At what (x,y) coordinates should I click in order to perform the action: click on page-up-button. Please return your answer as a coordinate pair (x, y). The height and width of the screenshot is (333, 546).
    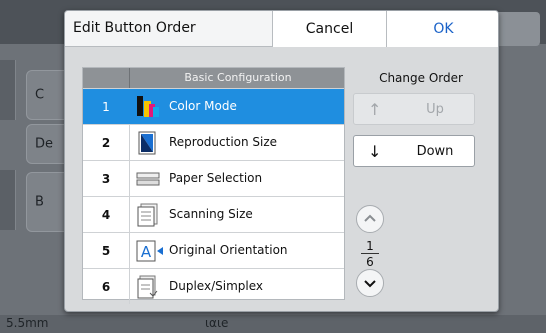
    Looking at the image, I should click on (370, 219).